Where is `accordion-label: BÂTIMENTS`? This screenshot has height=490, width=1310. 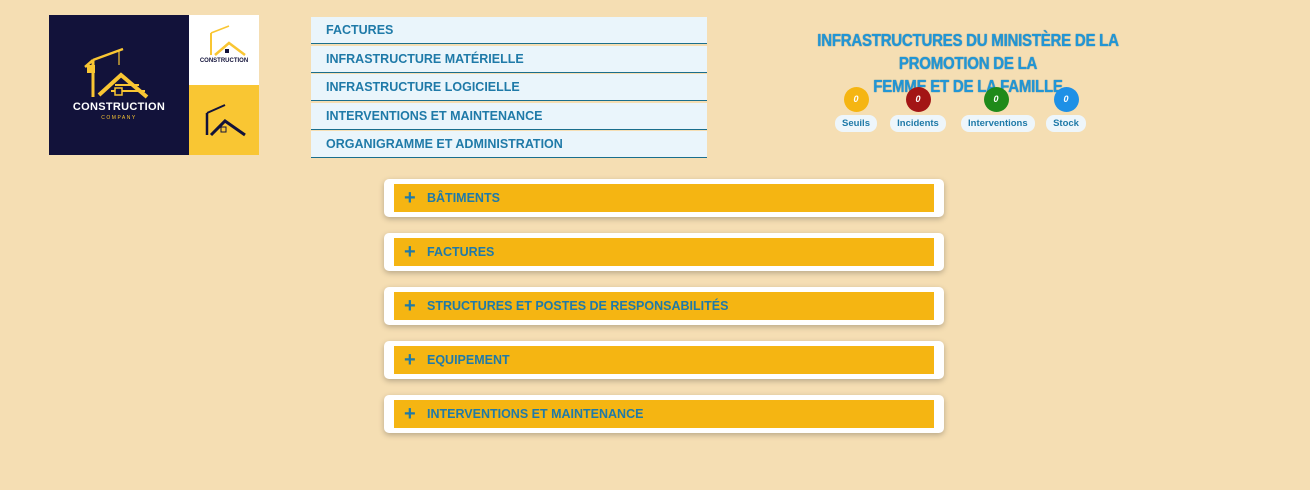
accordion-label: BÂTIMENTS is located at coordinates (463, 198).